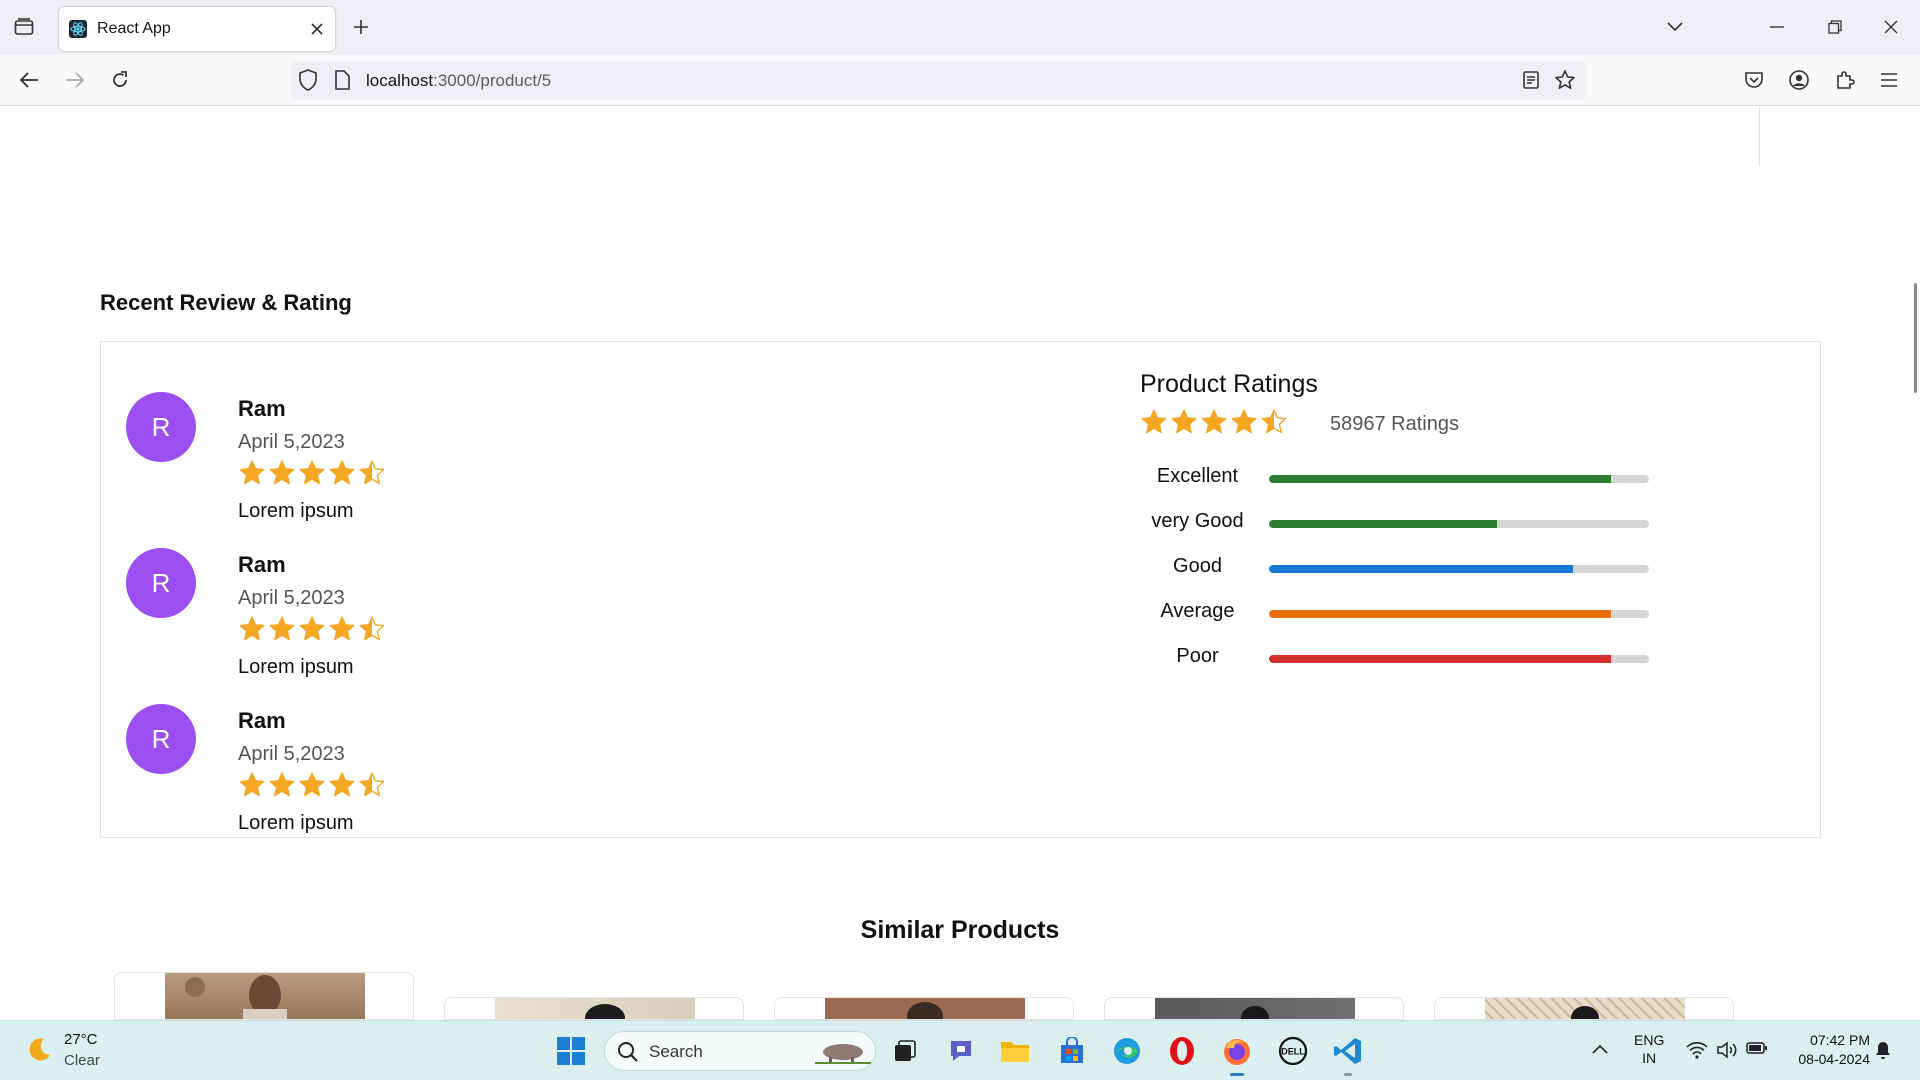 The height and width of the screenshot is (1080, 1920). What do you see at coordinates (1127, 1051) in the screenshot?
I see `edge-browser-icon` at bounding box center [1127, 1051].